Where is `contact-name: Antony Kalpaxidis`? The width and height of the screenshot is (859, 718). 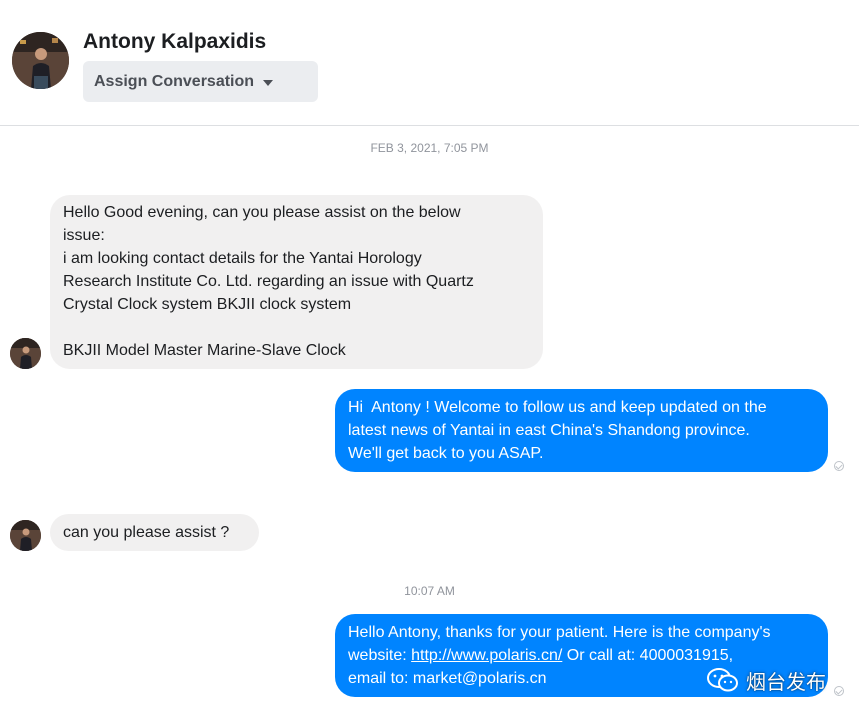 contact-name: Antony Kalpaxidis is located at coordinates (175, 41).